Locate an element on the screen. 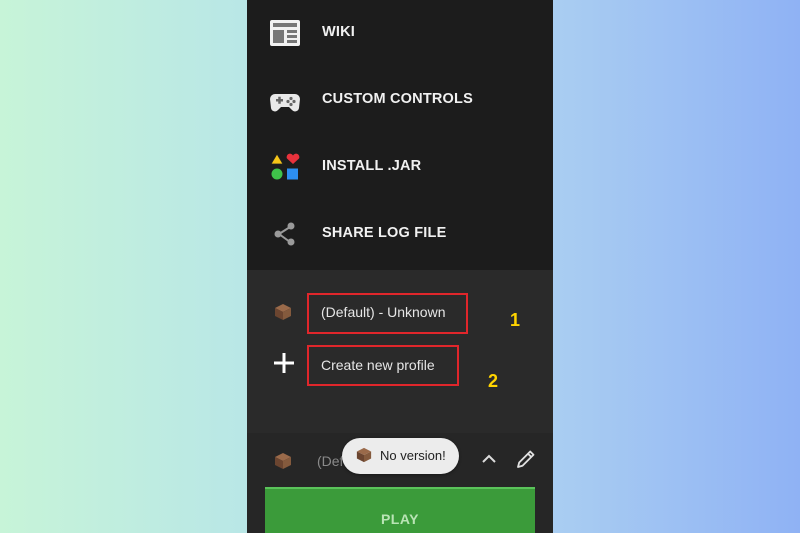 This screenshot has width=800, height=533. edit-pencil-icon is located at coordinates (526, 459).